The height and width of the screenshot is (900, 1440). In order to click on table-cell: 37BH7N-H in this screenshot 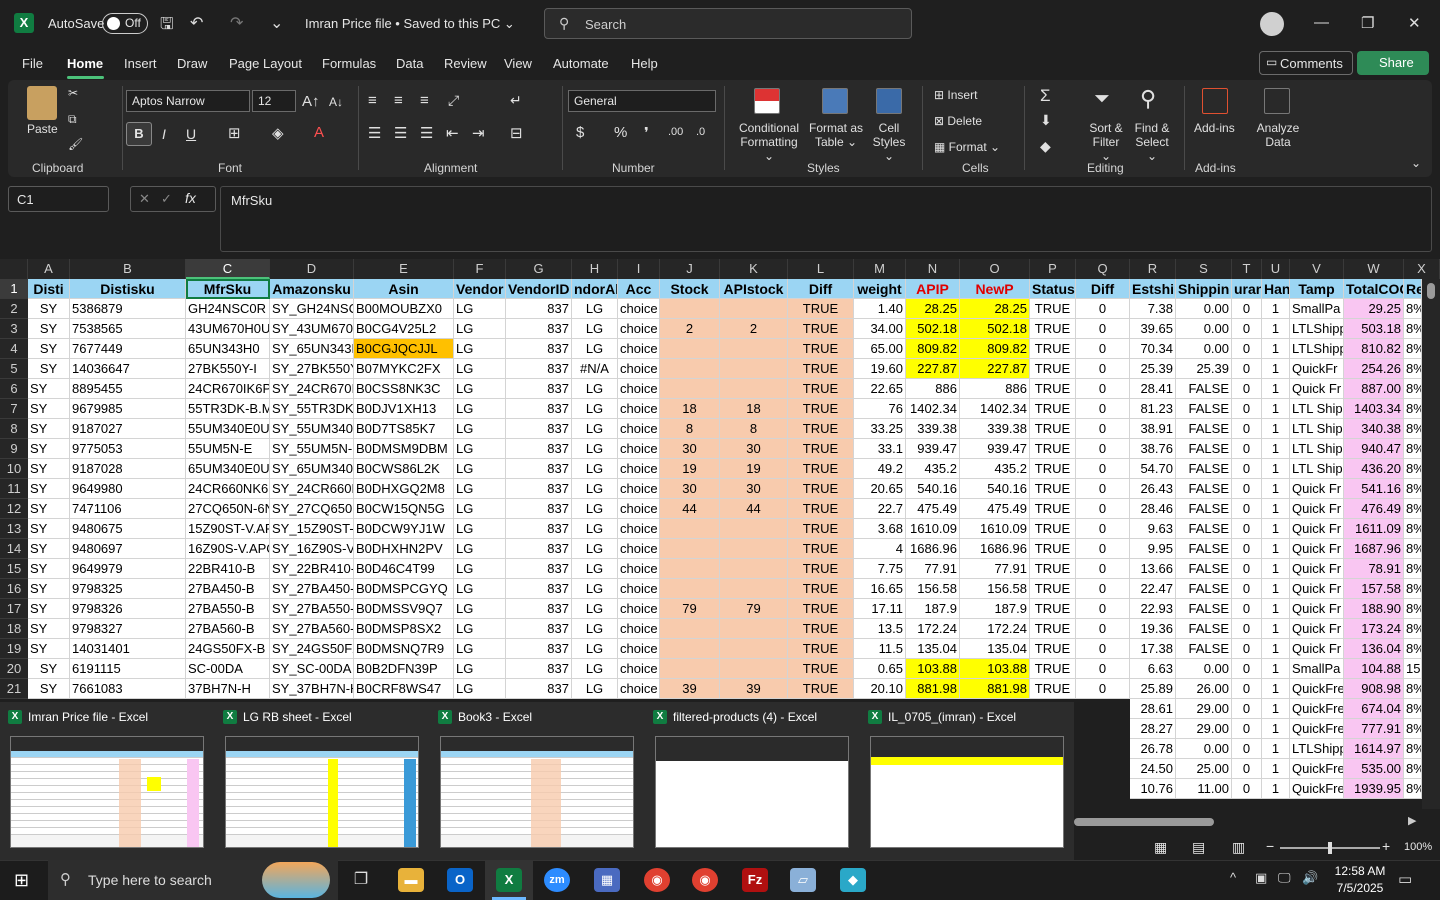, I will do `click(228, 689)`.